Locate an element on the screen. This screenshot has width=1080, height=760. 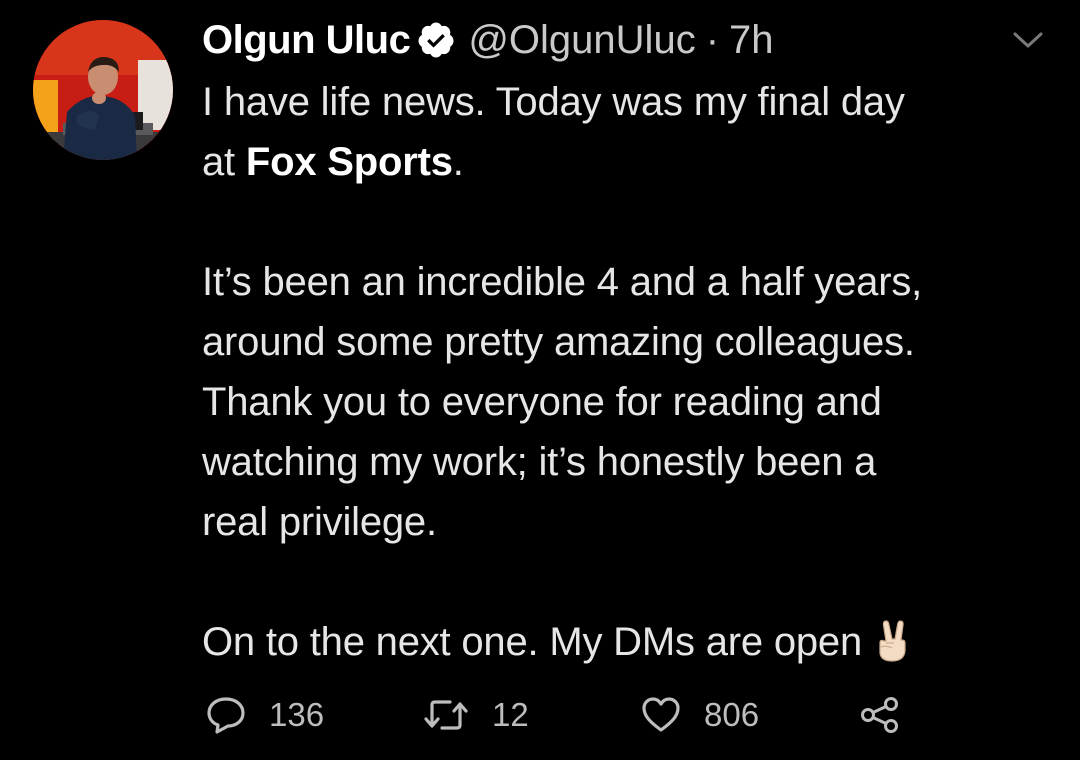
tweet-time: 7h is located at coordinates (751, 40).